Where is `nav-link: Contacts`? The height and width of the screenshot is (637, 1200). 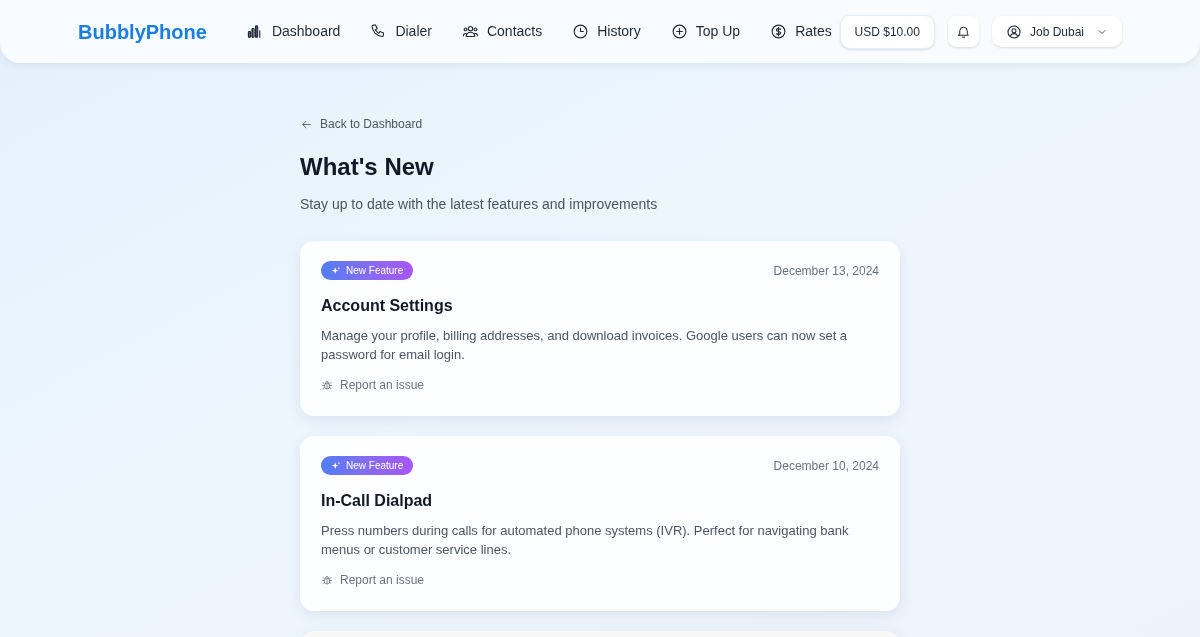 nav-link: Contacts is located at coordinates (502, 31).